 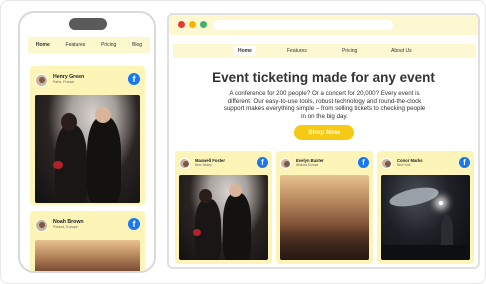 I want to click on card-user-location: Poland, Europe, so click(x=65, y=227).